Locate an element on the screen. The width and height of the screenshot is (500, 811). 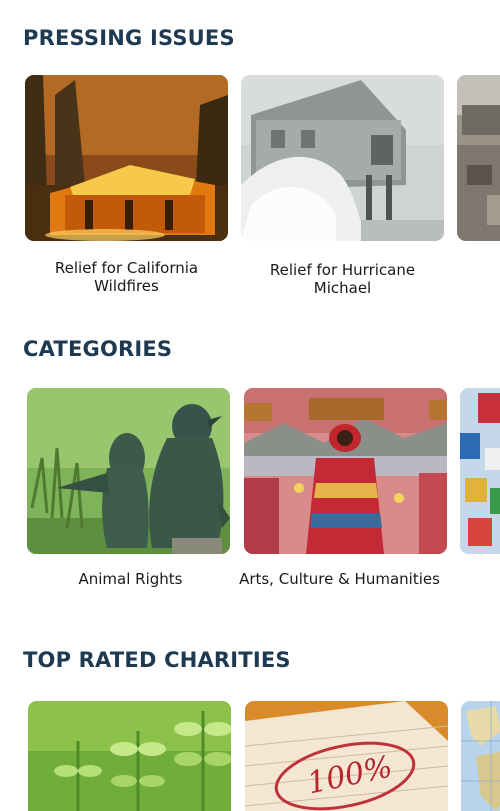
percent-note-image: 100% is located at coordinates (346, 756).